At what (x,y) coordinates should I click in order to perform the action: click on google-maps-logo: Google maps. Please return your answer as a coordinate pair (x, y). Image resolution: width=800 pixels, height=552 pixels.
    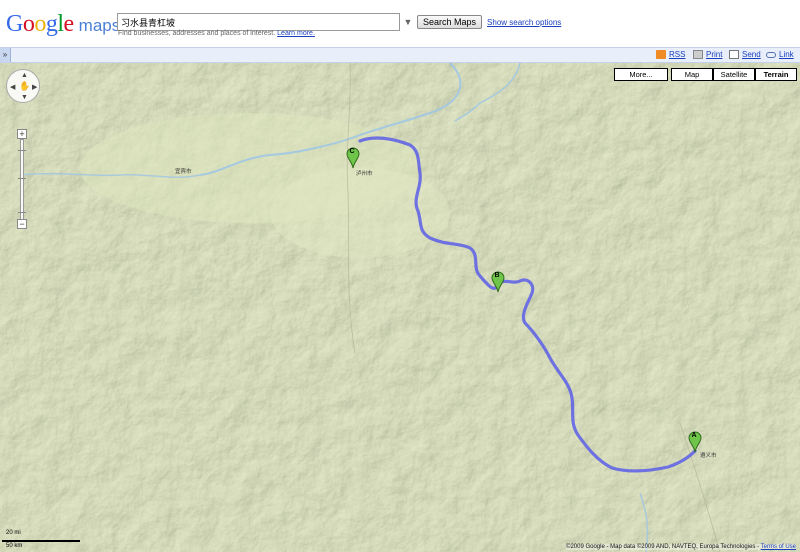
    Looking at the image, I should click on (63, 21).